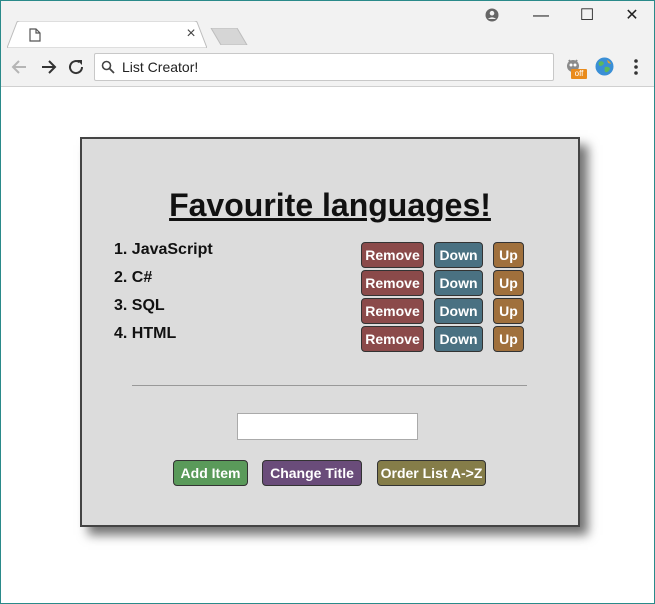  Describe the element at coordinates (107, 34) in the screenshot. I see `tab-active: ×` at that location.